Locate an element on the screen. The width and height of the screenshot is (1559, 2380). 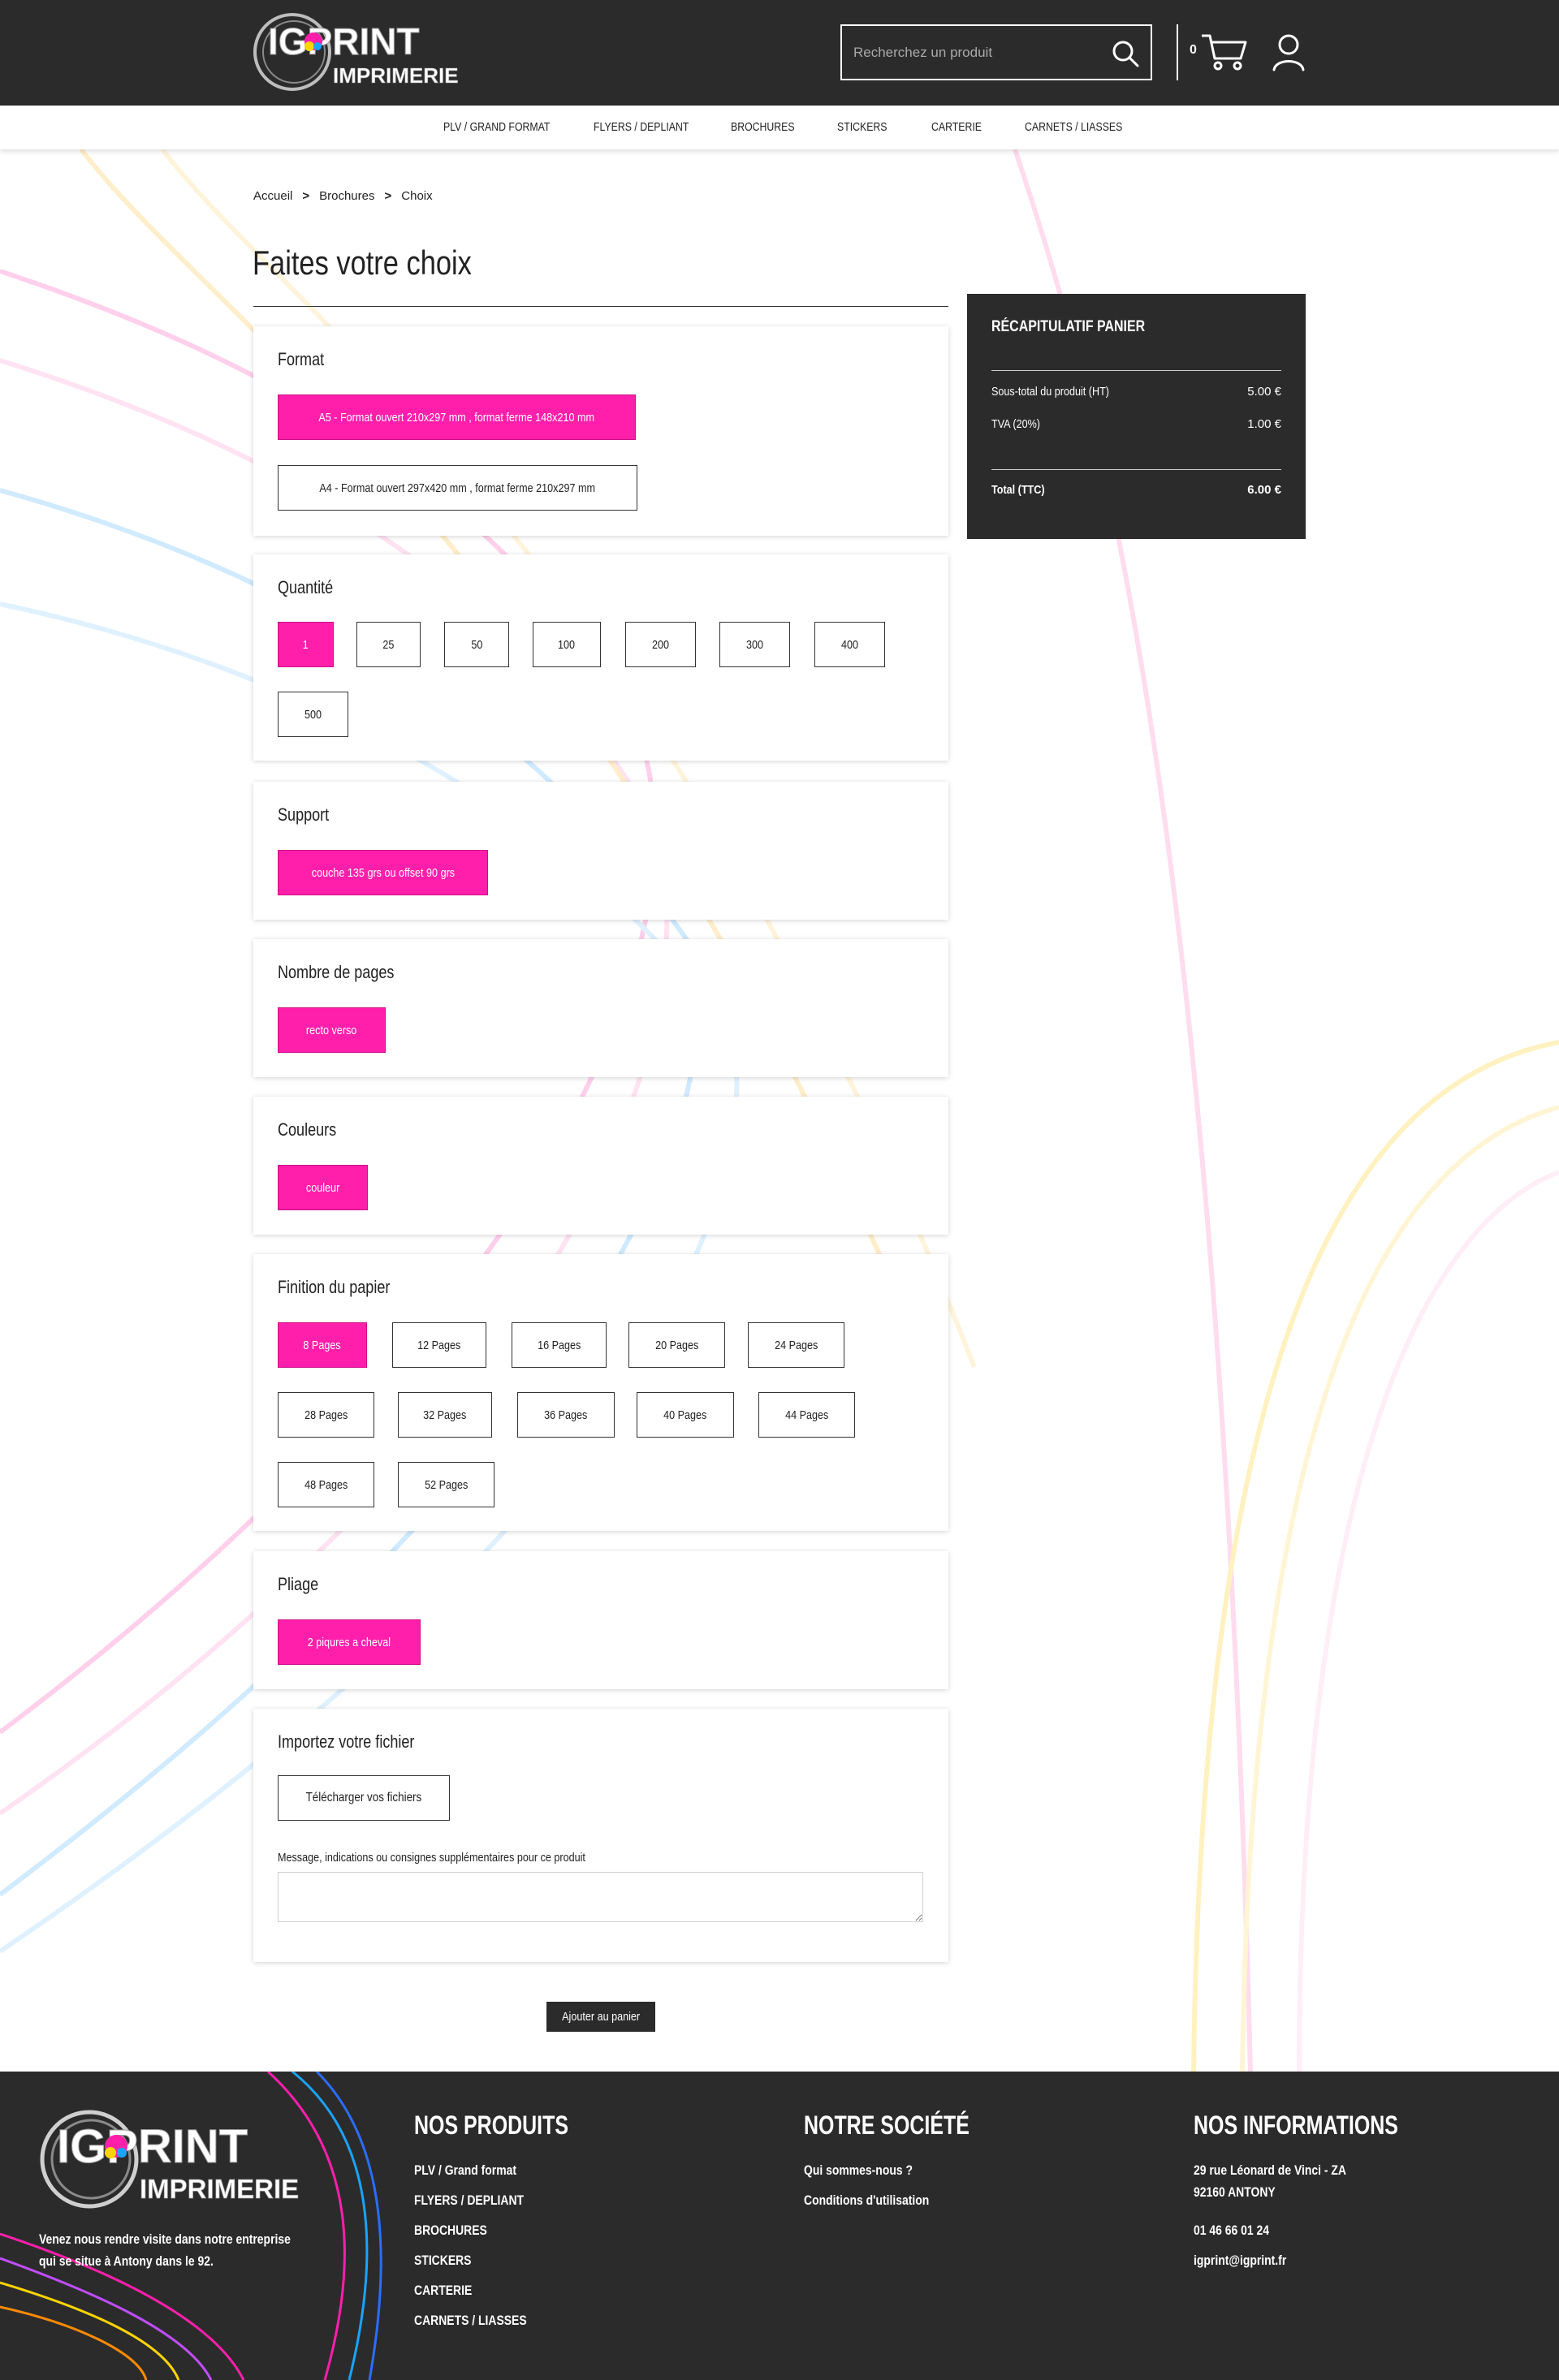
summary-divider is located at coordinates (1136, 371).